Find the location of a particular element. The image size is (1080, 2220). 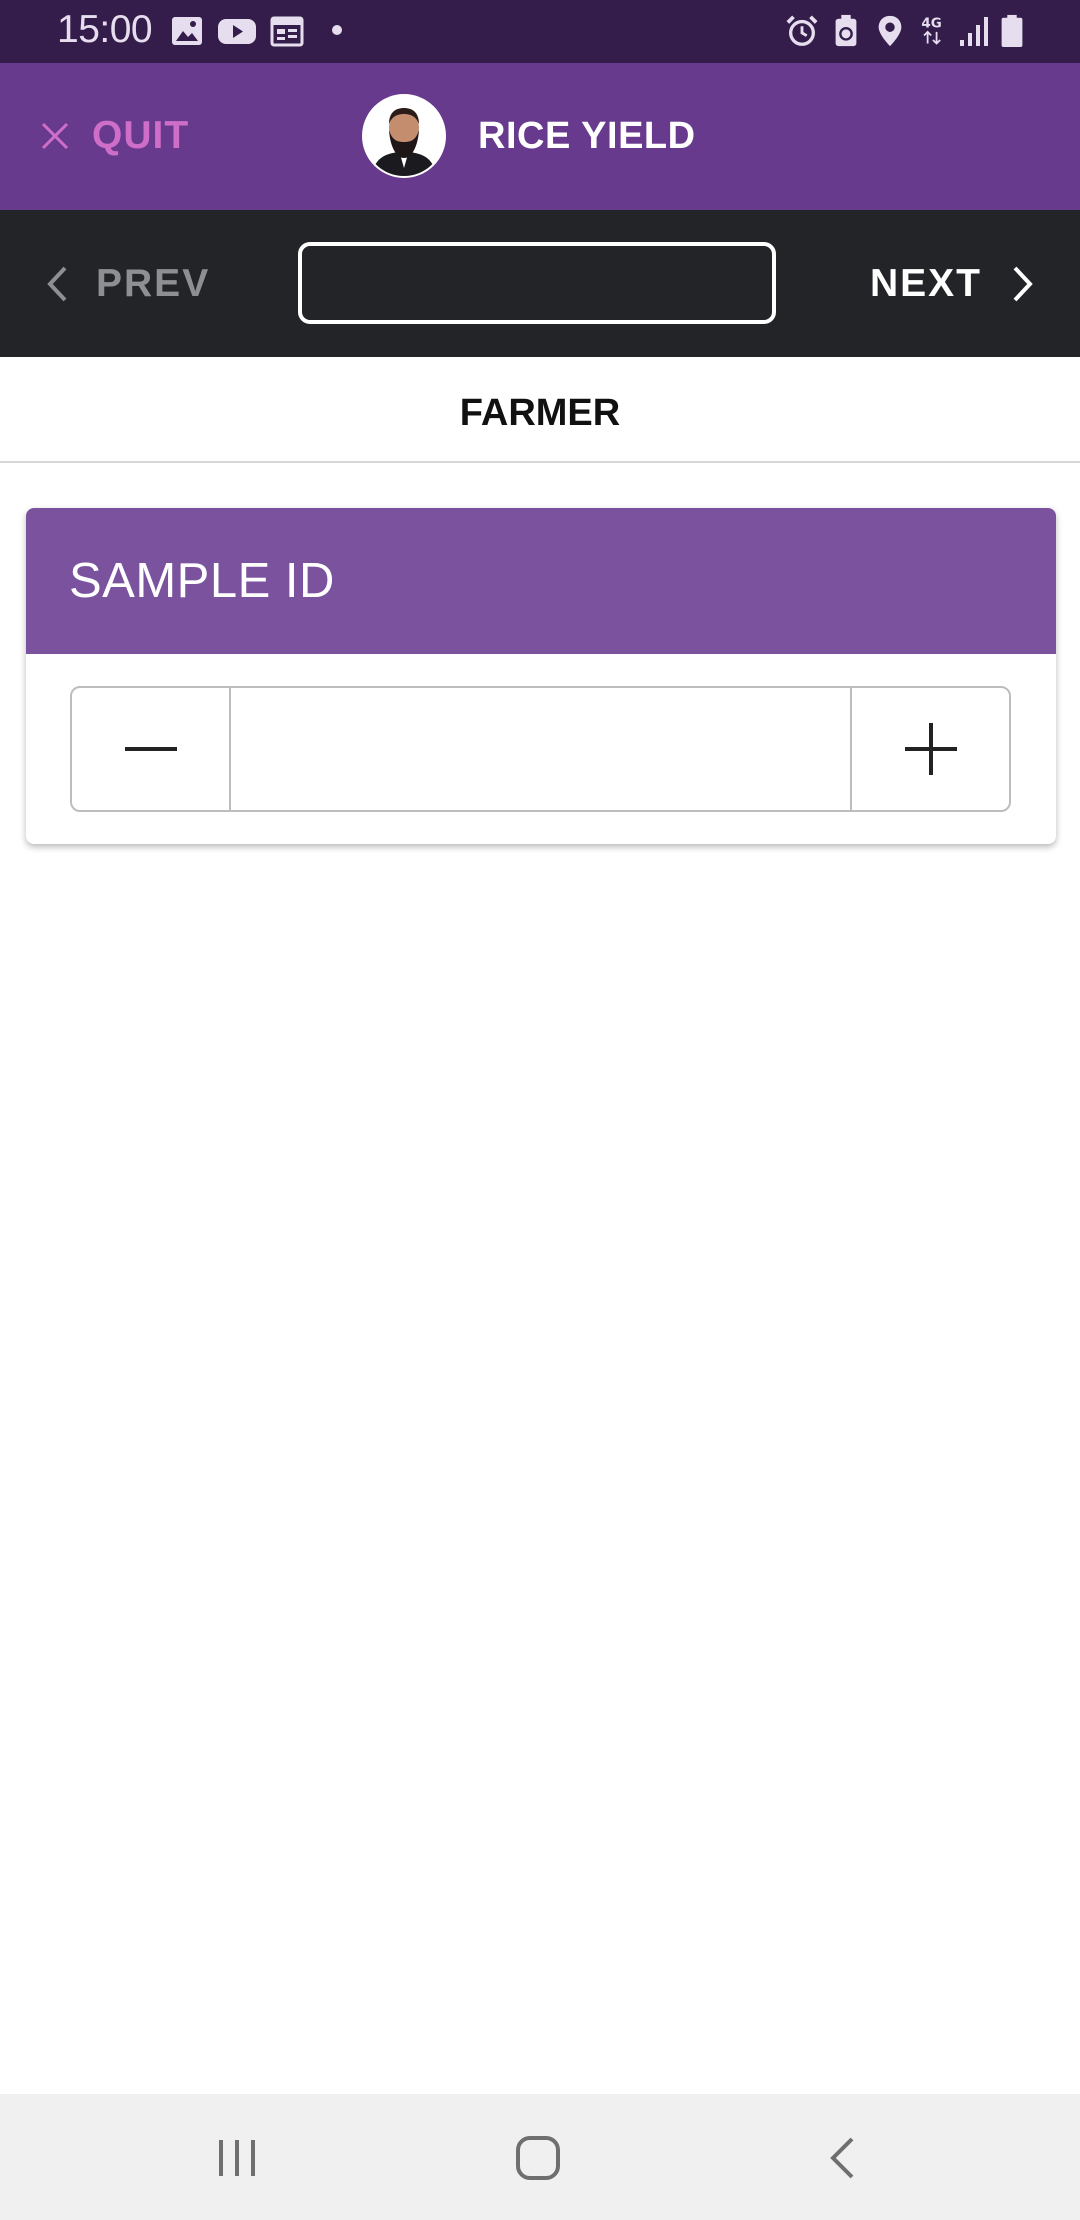

next-label: NEXT is located at coordinates (925, 283).